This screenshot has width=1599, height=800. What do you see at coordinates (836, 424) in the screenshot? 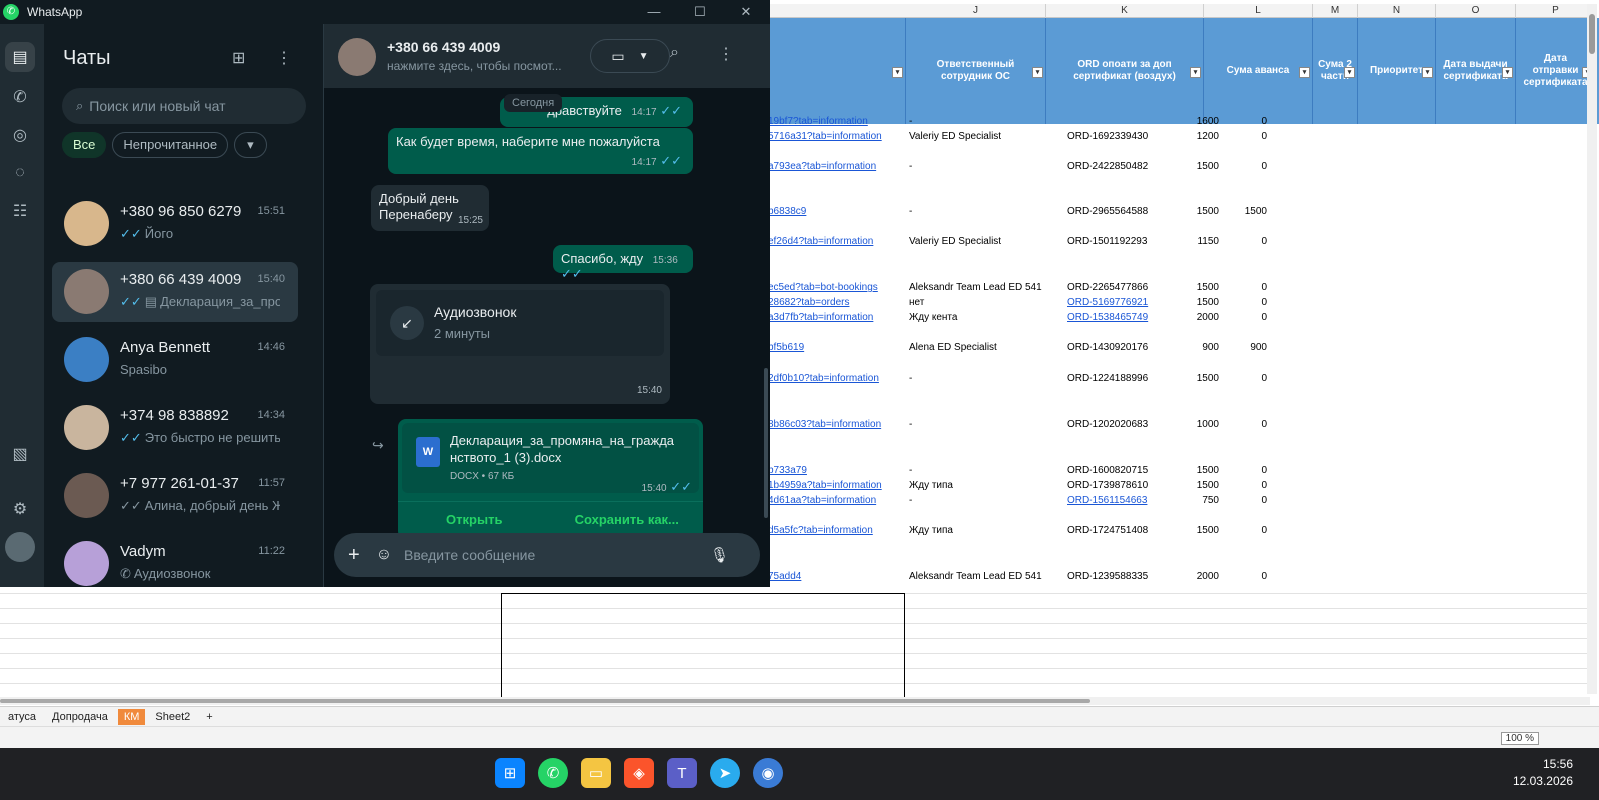
I see `link-cell: 8b86c03?tab=information` at bounding box center [836, 424].